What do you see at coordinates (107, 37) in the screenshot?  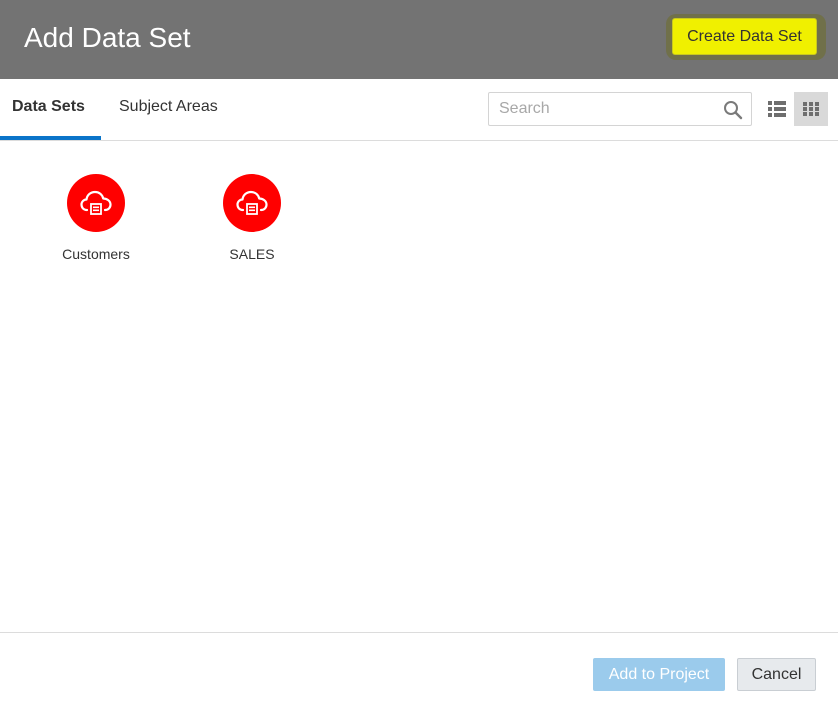 I see `dialog-title: Add Data Set` at bounding box center [107, 37].